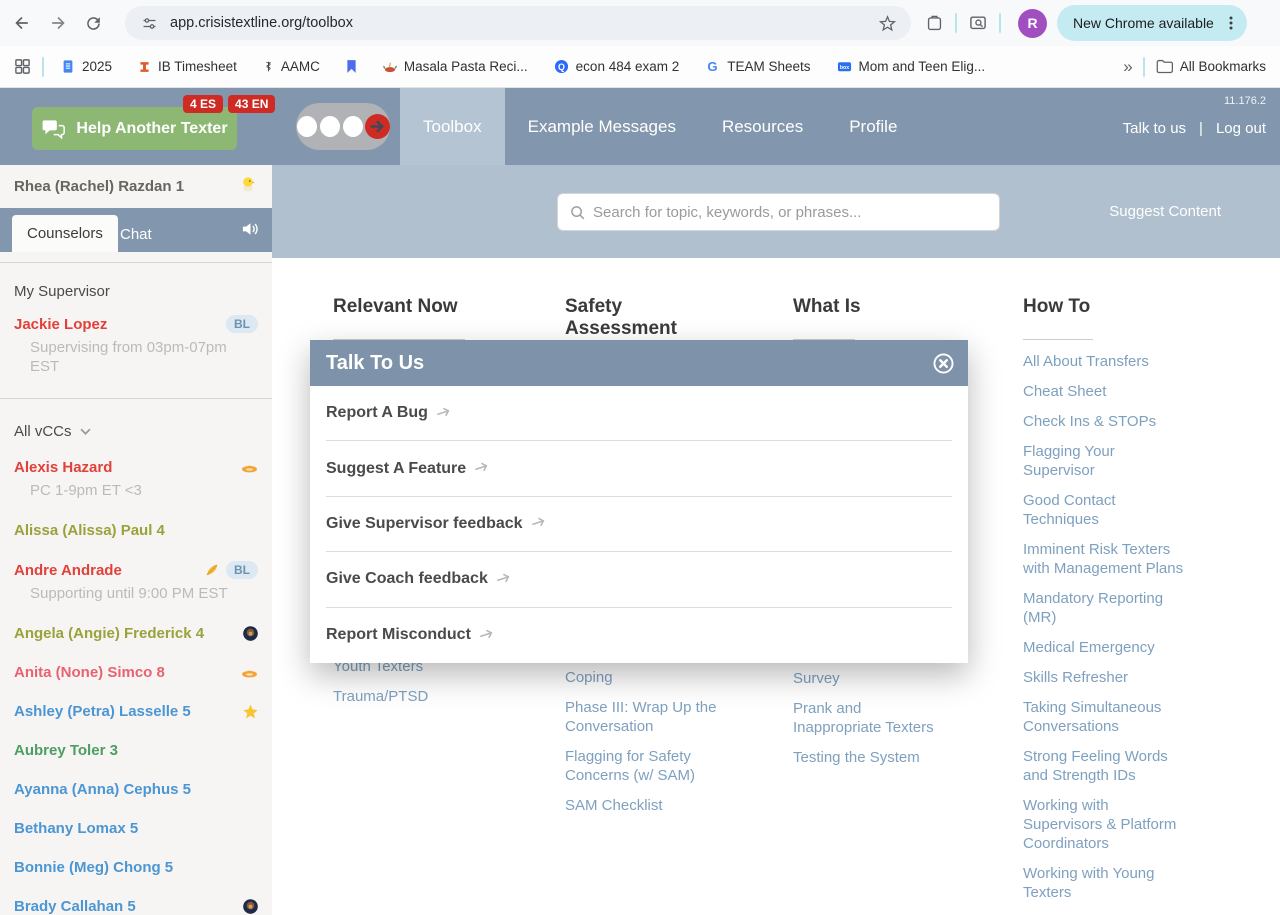 Image resolution: width=1280 pixels, height=915 pixels. What do you see at coordinates (1104, 421) in the screenshot?
I see `content-link: Check Ins & STOPs` at bounding box center [1104, 421].